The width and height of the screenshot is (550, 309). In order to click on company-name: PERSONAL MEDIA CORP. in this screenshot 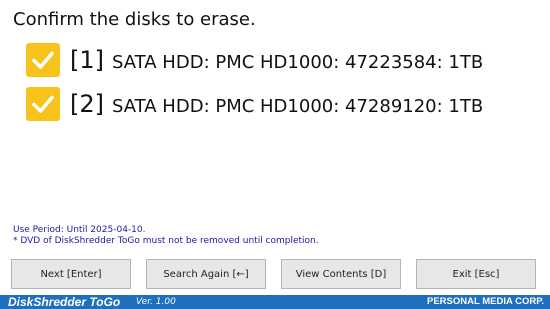, I will do `click(485, 301)`.